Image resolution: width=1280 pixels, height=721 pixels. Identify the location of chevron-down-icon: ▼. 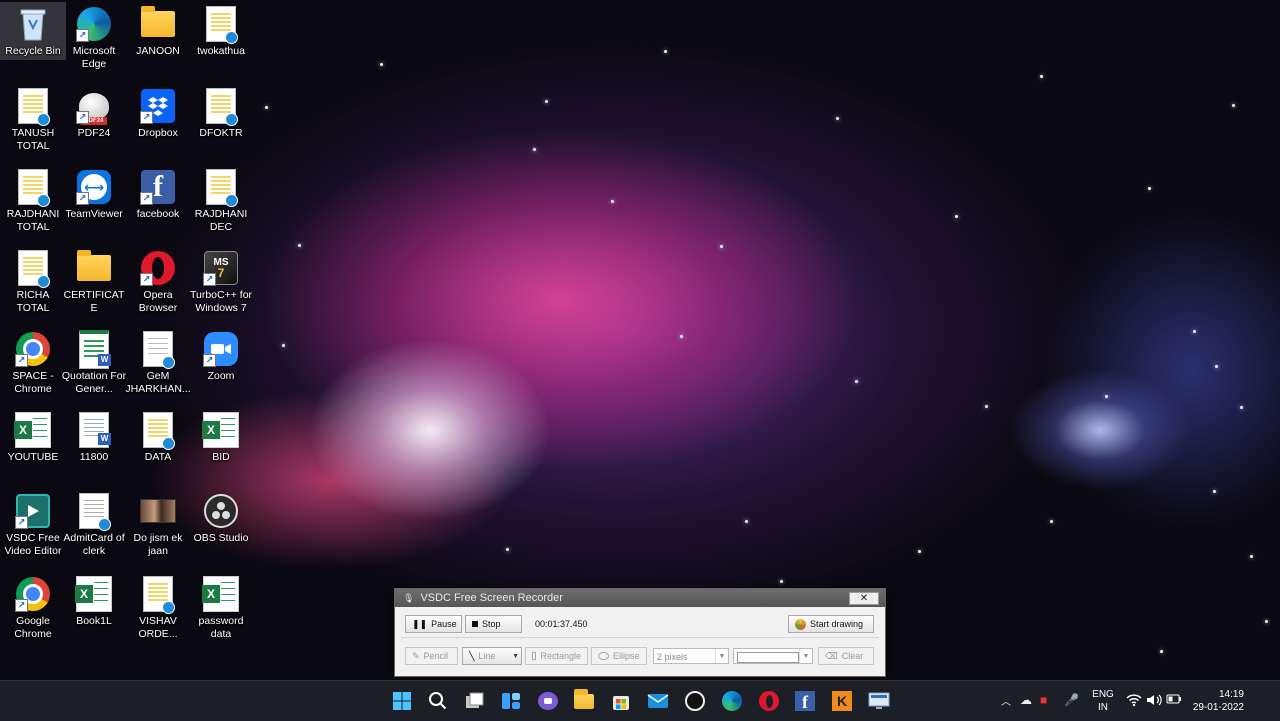
(515, 657).